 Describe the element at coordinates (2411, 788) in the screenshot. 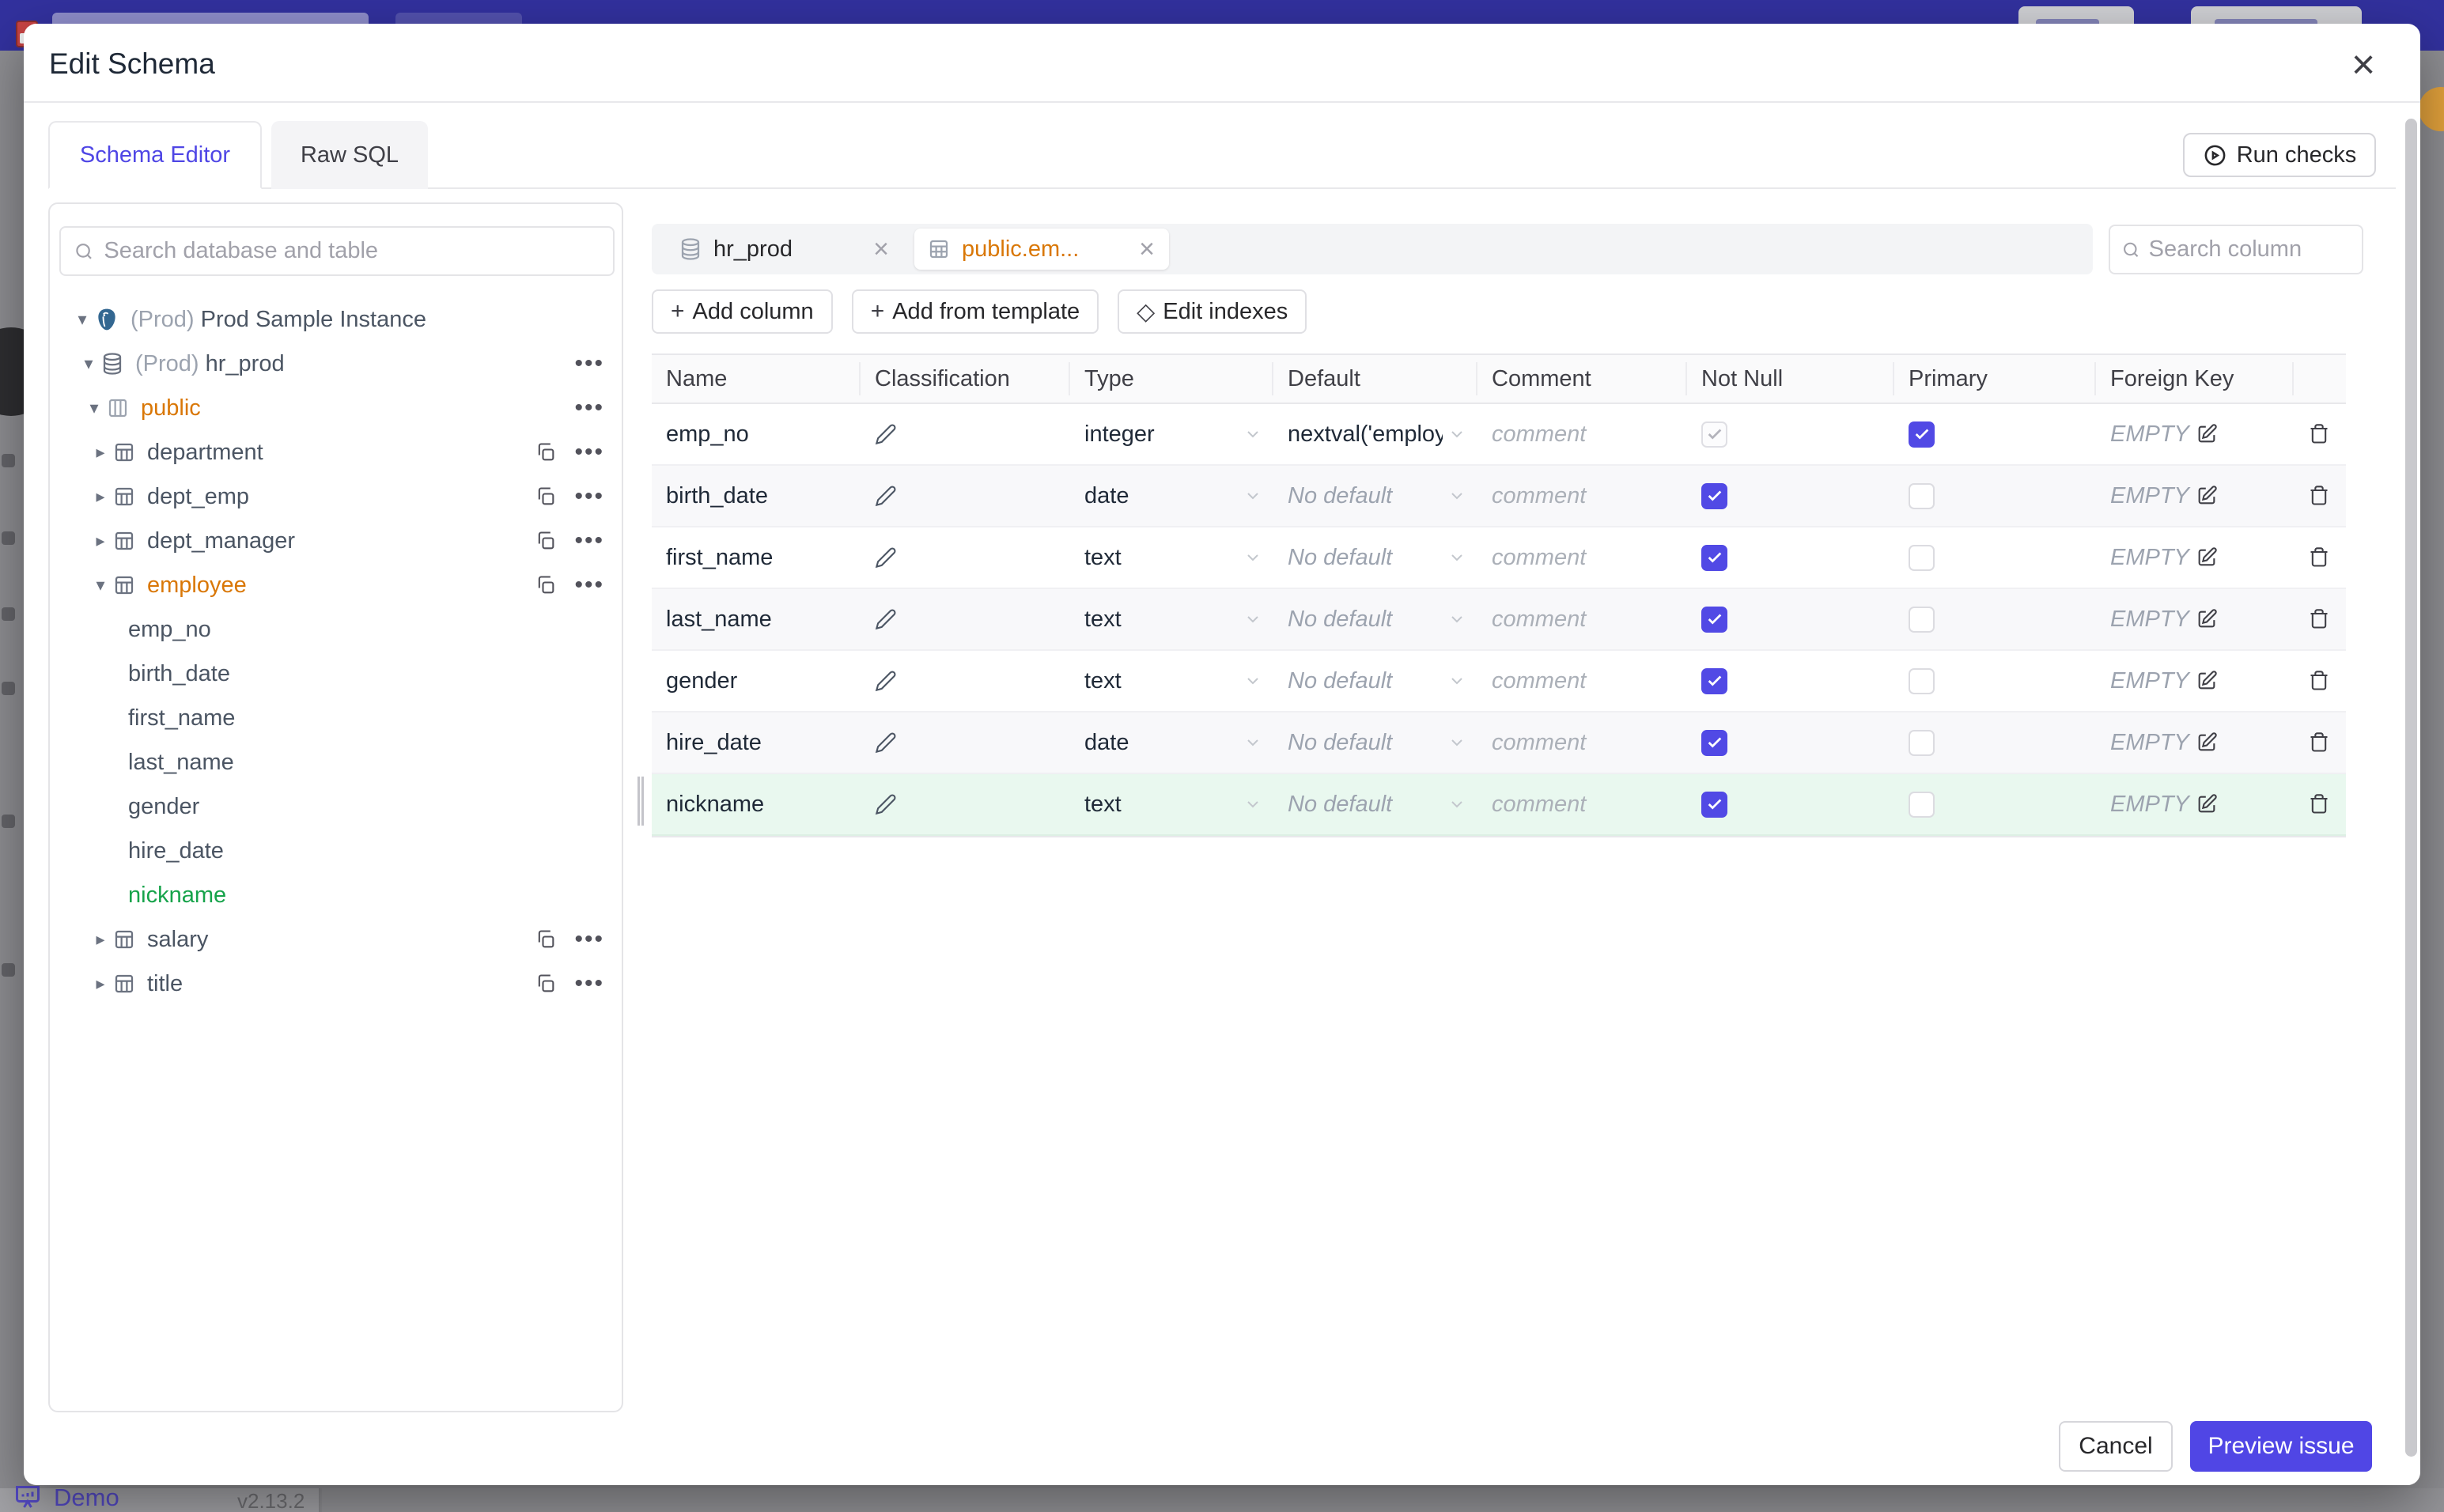

I see `modal-scrollbar` at that location.